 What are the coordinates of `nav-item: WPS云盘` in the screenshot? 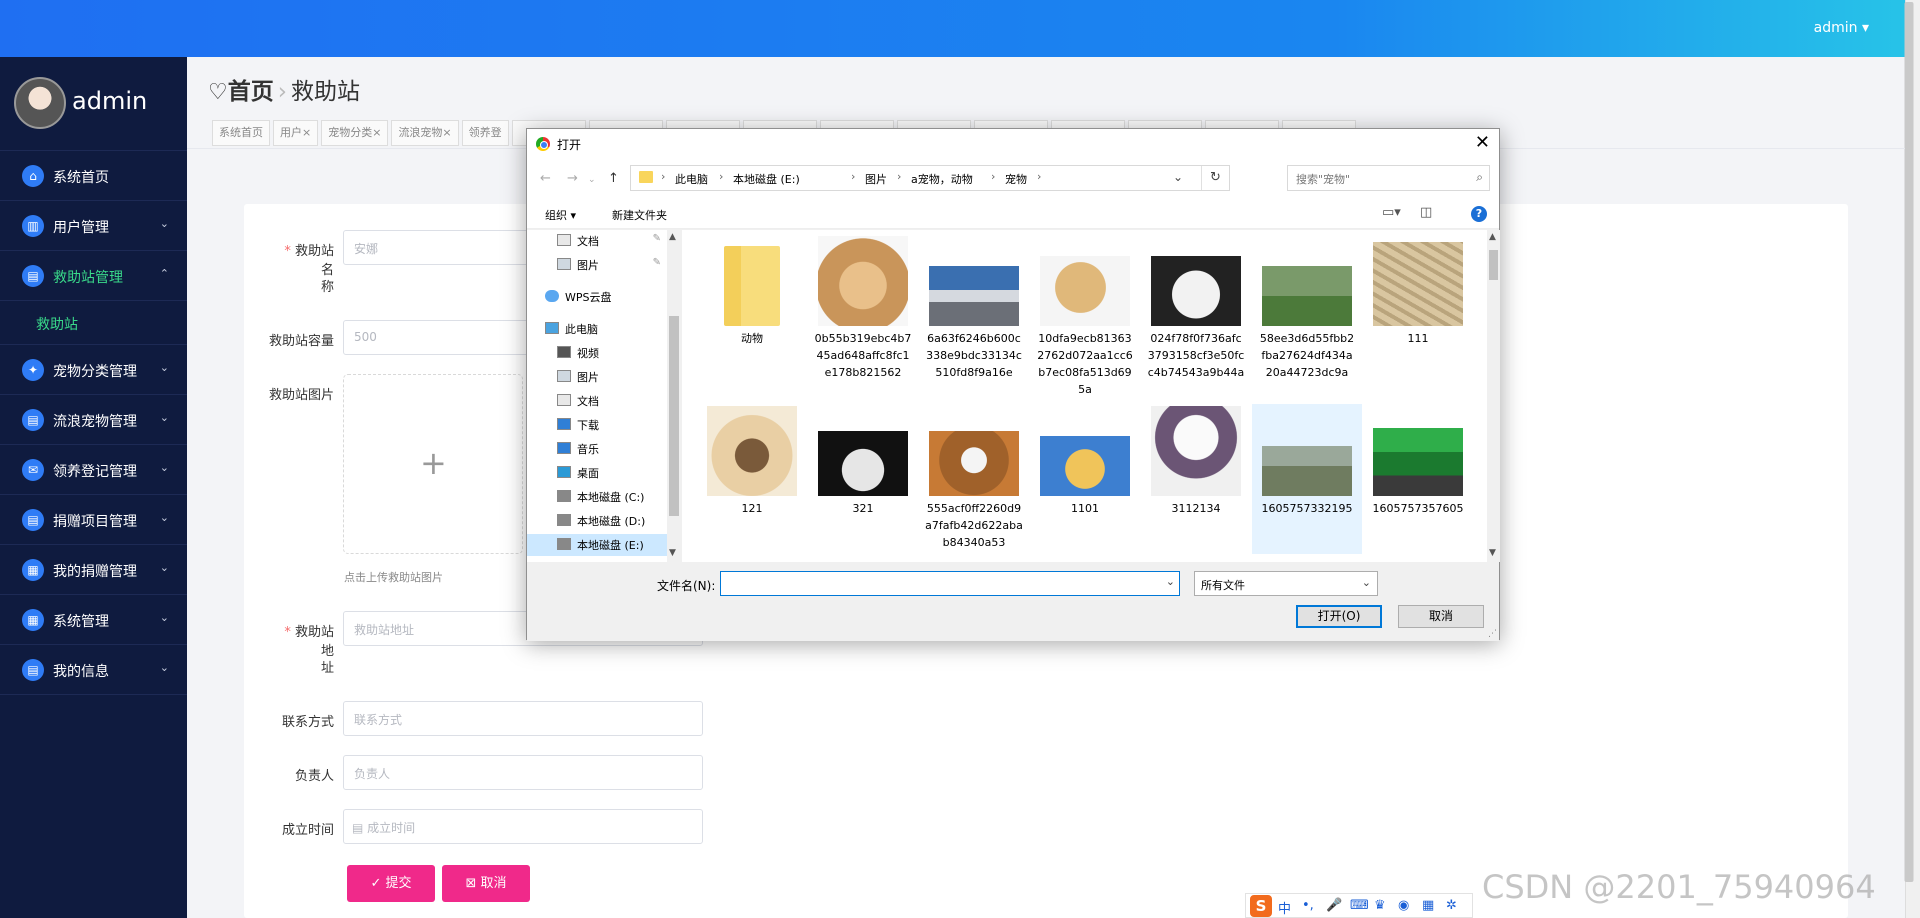 It's located at (597, 297).